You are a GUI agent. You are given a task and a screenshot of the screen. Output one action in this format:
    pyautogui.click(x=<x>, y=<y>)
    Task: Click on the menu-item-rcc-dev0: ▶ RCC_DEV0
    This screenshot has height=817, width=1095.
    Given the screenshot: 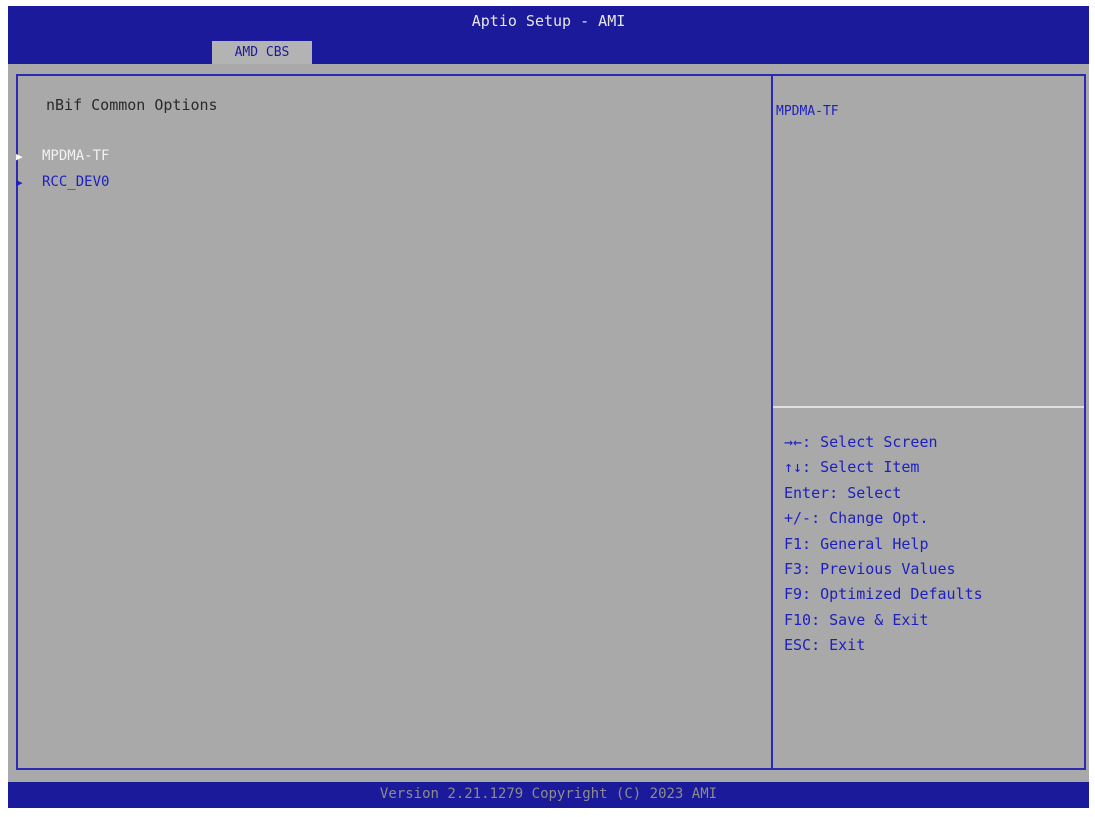 What is the action you would take?
    pyautogui.click(x=62, y=182)
    